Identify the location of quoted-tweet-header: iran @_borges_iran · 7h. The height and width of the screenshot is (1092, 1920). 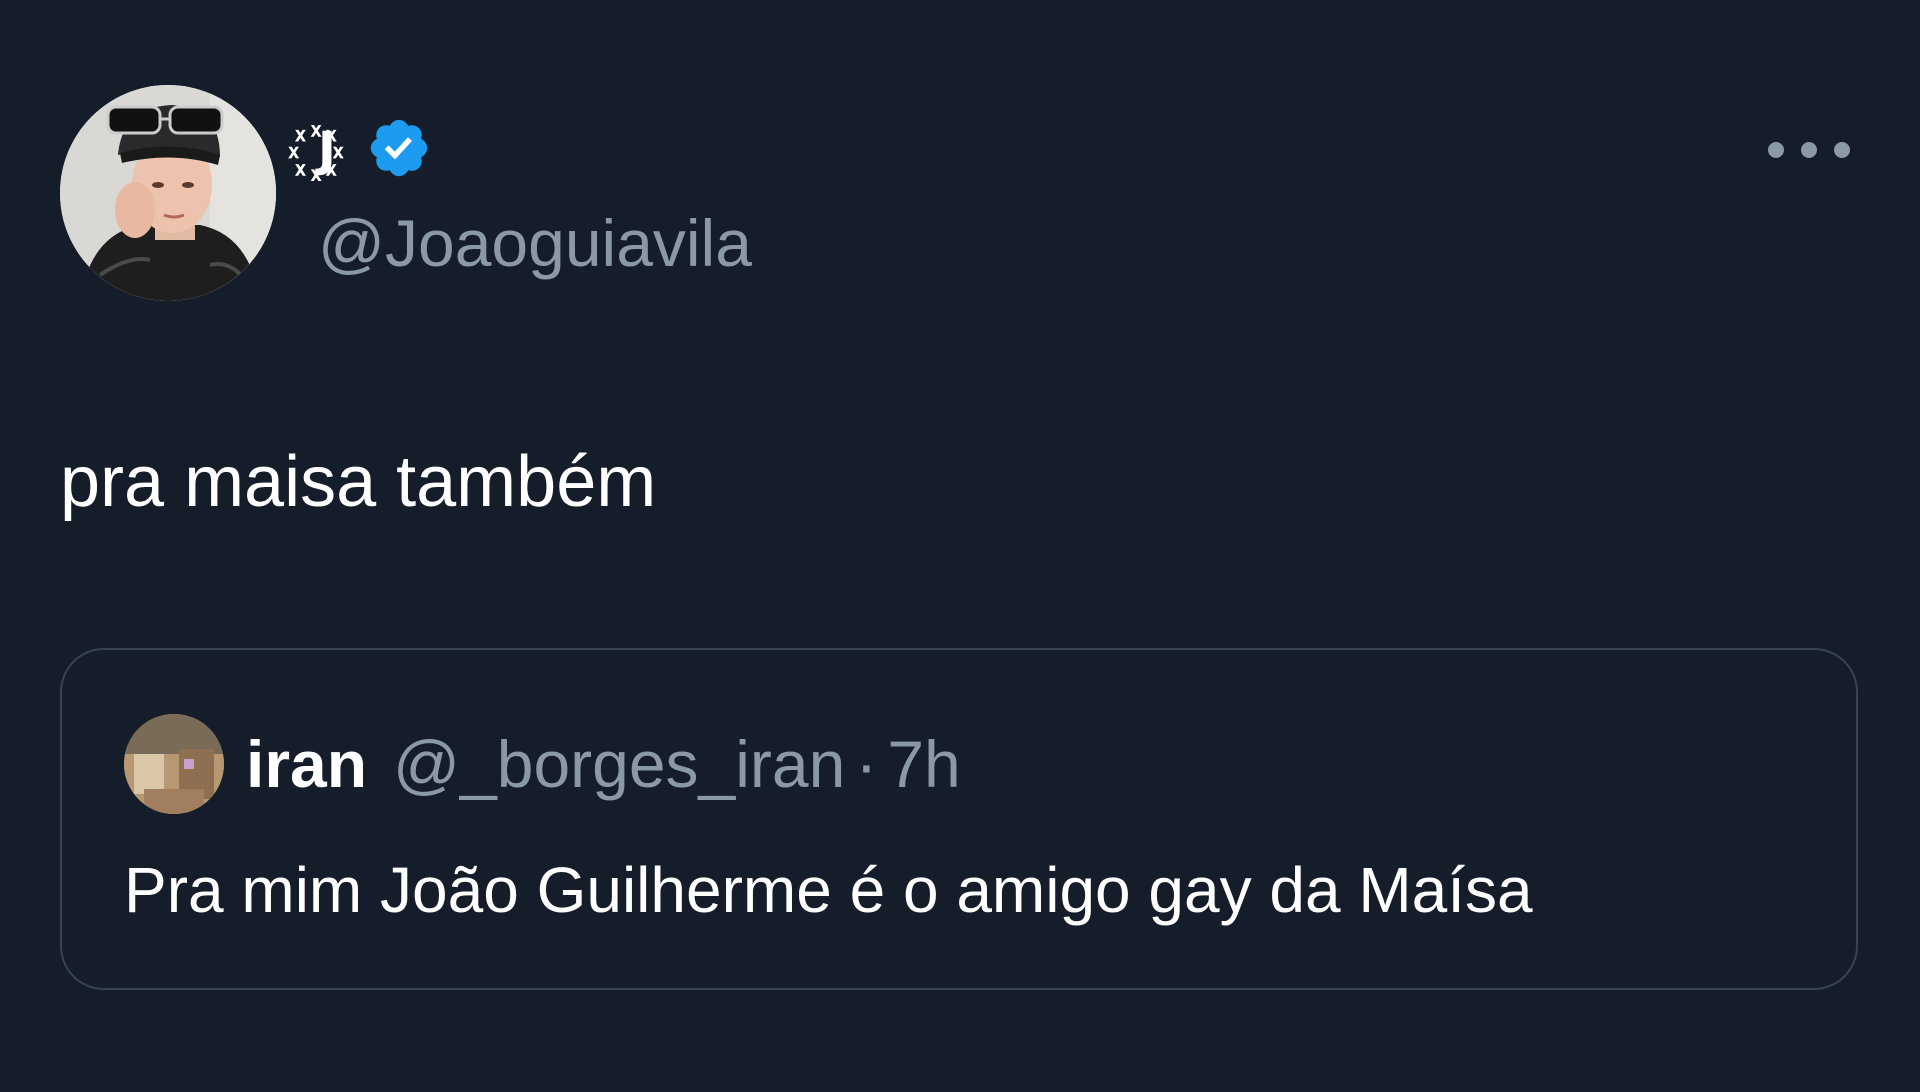
(603, 764).